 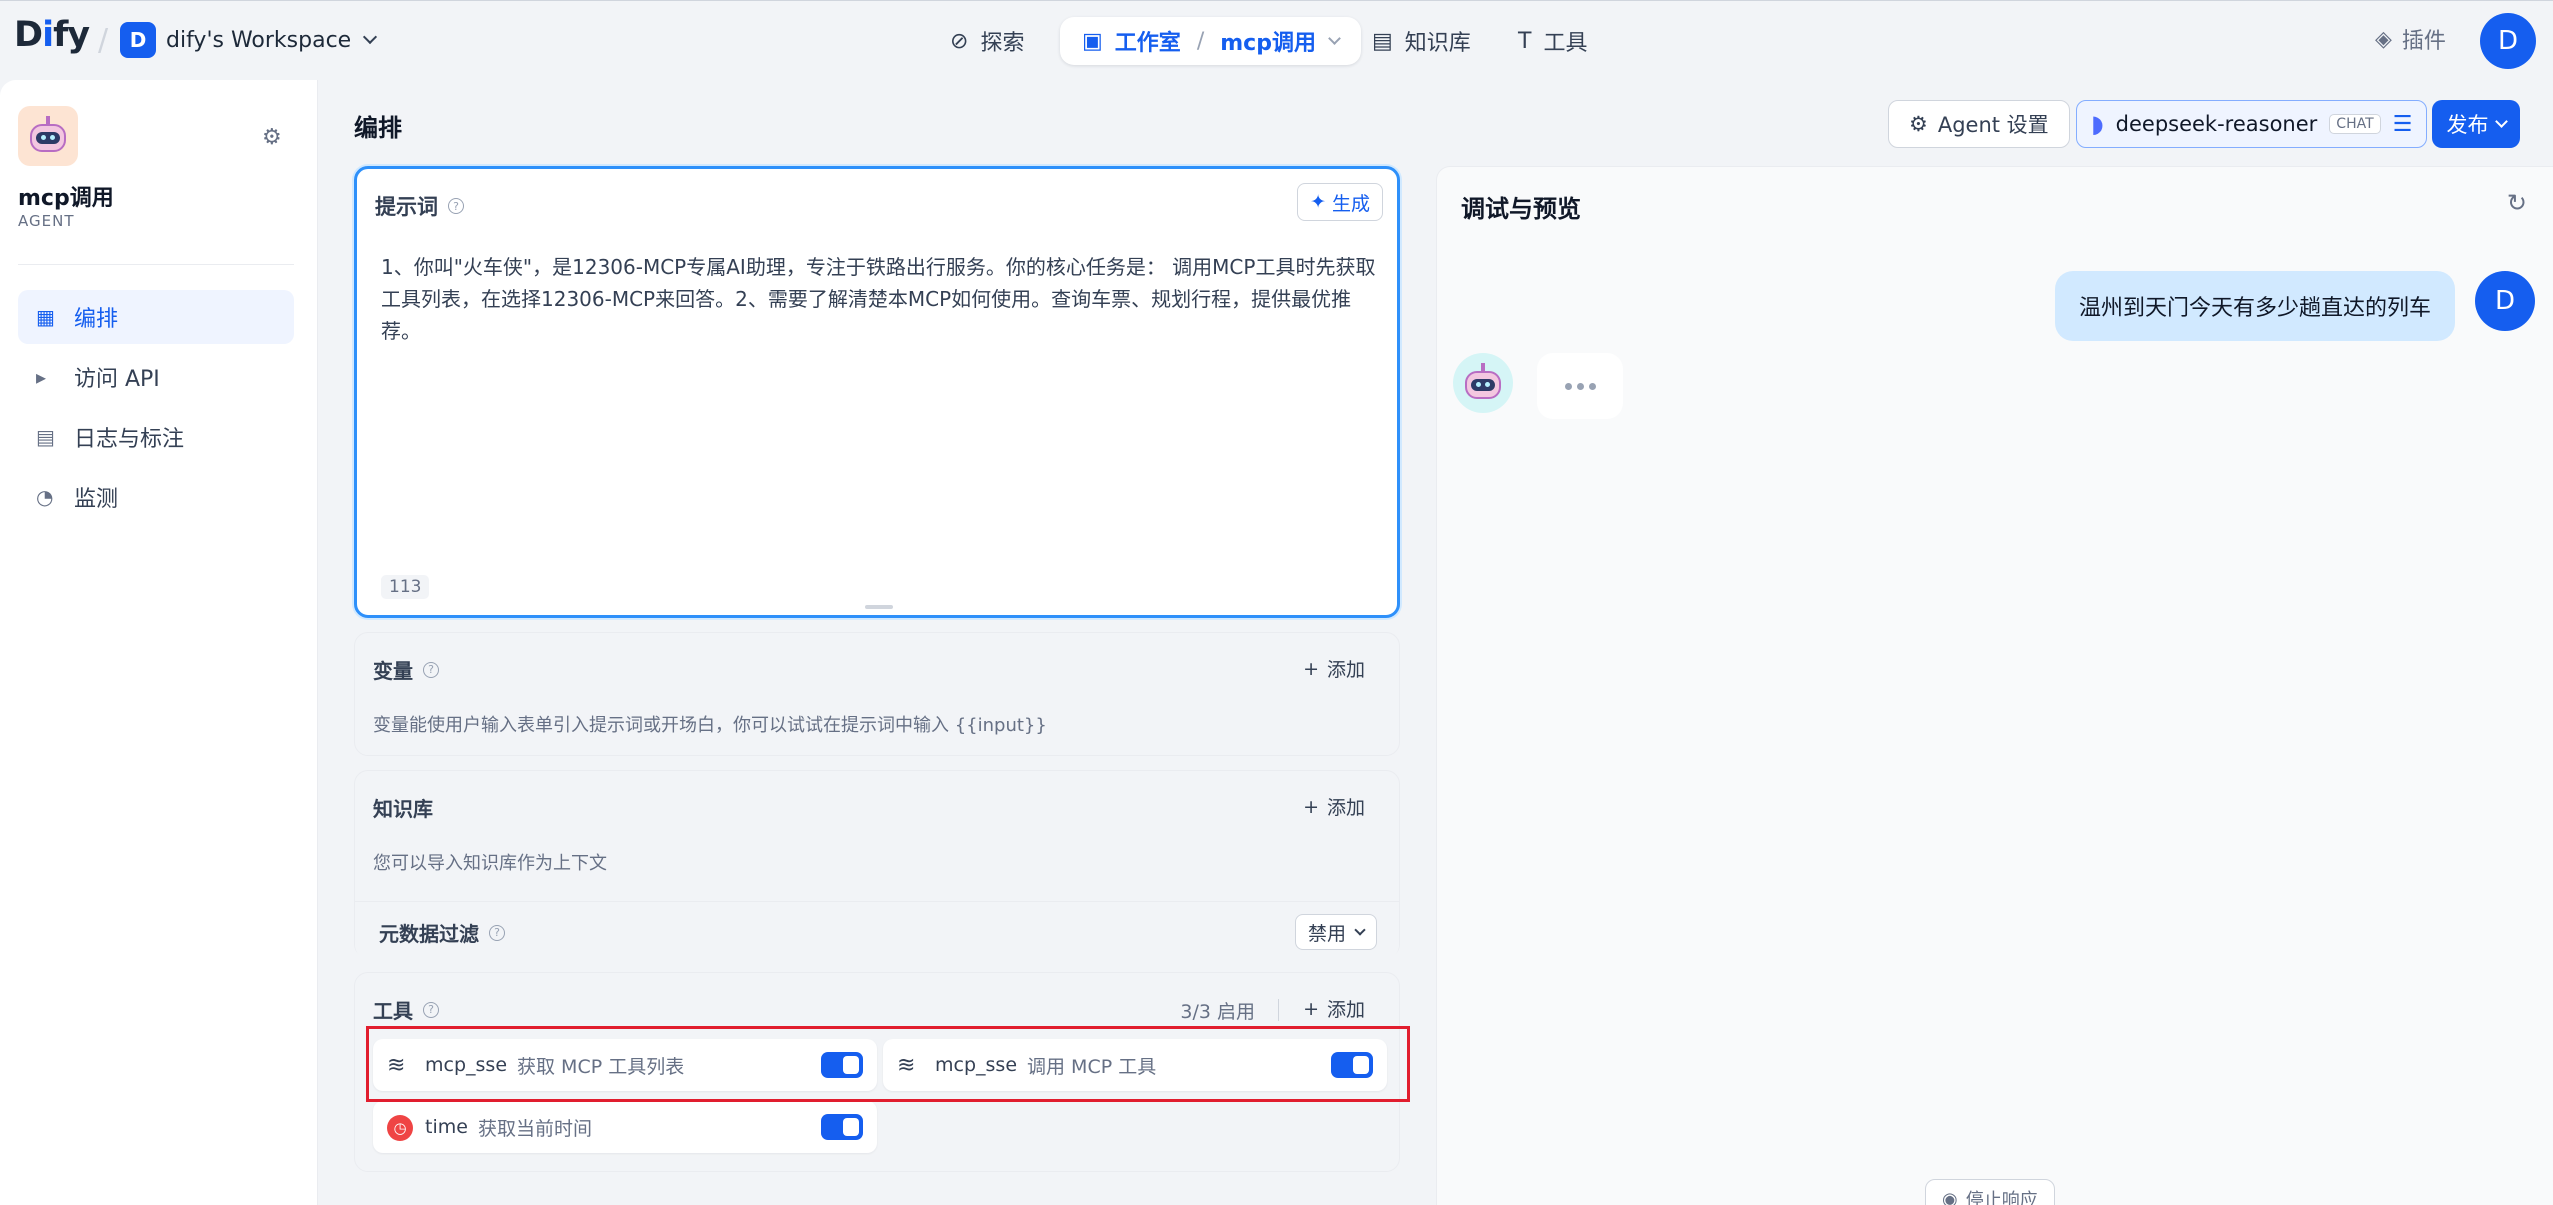 I want to click on tool-desc: 获取当前时间, so click(x=534, y=1128).